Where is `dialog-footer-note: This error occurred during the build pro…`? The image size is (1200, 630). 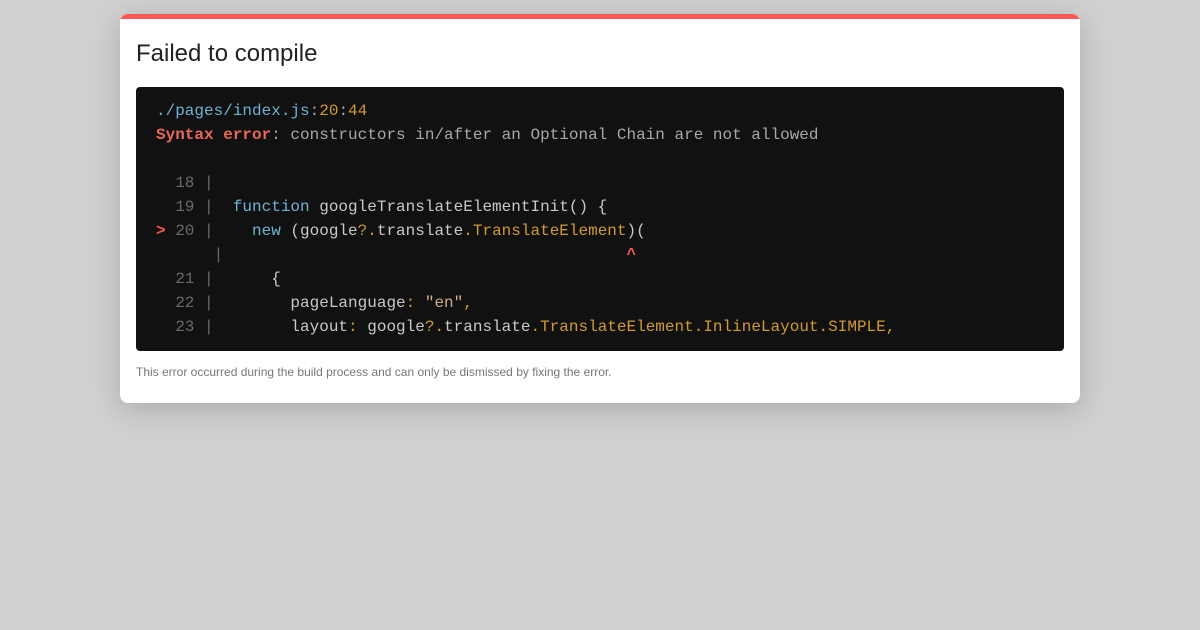 dialog-footer-note: This error occurred during the build pro… is located at coordinates (374, 372).